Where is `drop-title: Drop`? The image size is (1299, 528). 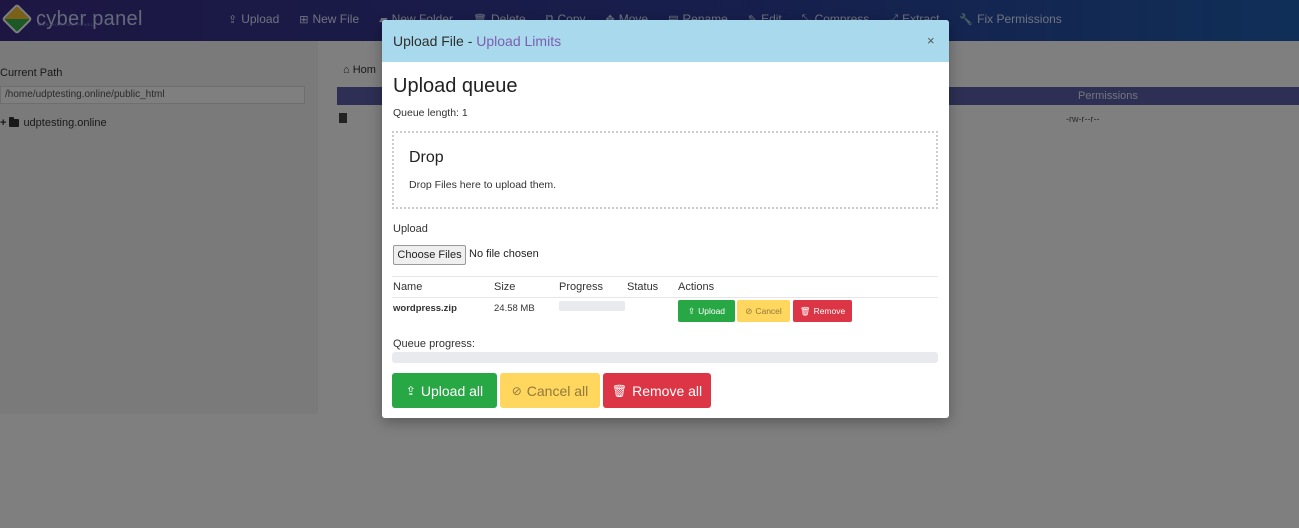
drop-title: Drop is located at coordinates (426, 157).